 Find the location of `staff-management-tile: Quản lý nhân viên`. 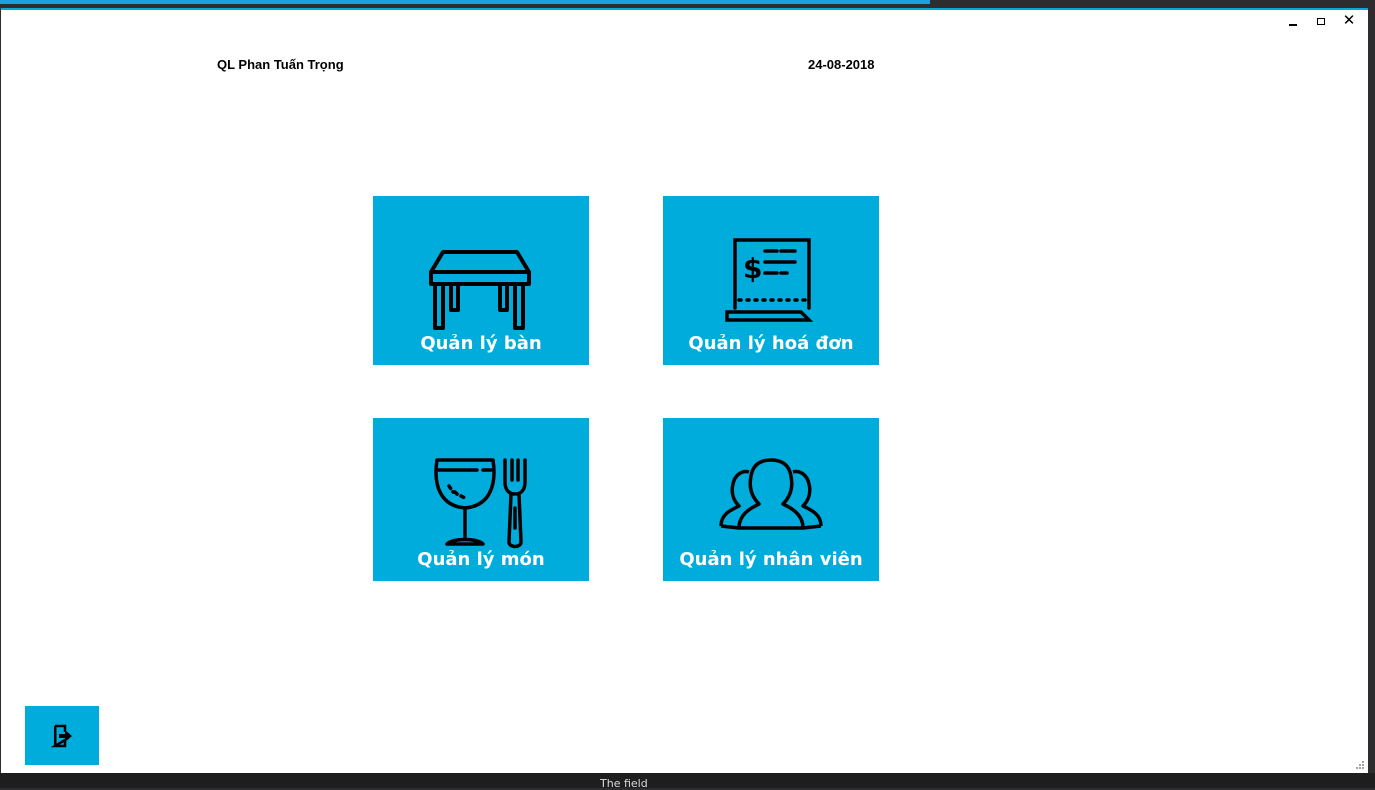

staff-management-tile: Quản lý nhân viên is located at coordinates (771, 499).